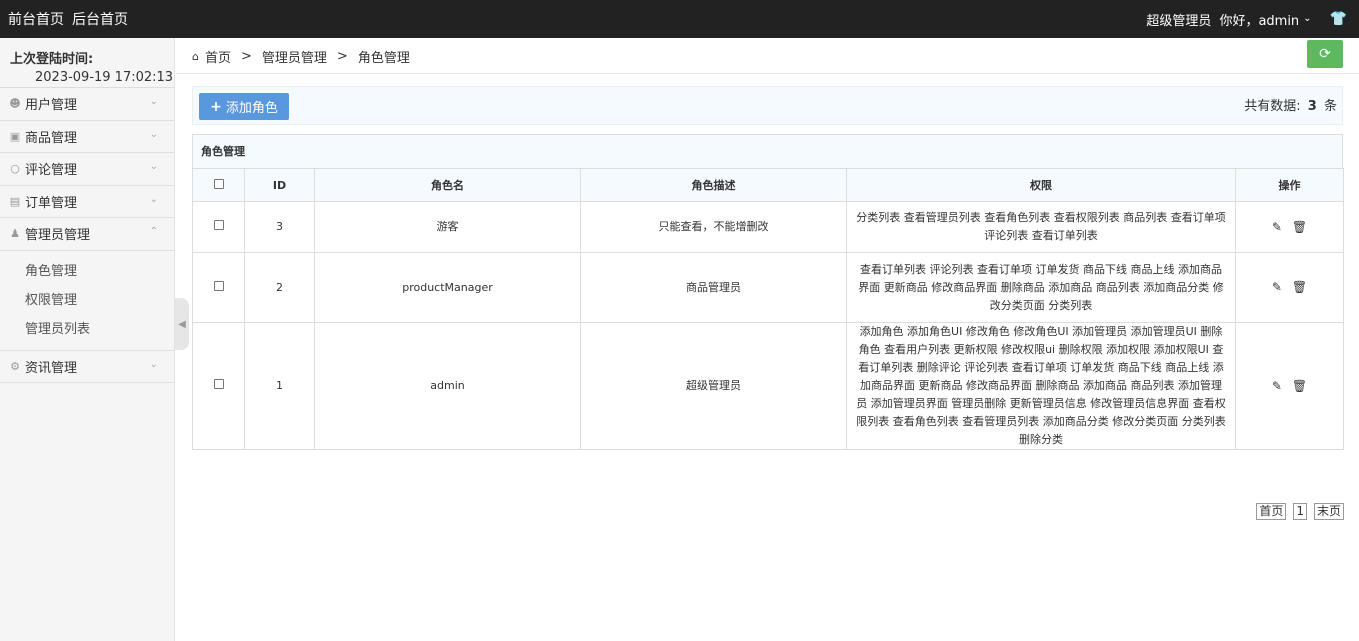  What do you see at coordinates (679, 19) in the screenshot?
I see `top-navbar: 前台首页 后台首页 超级管理员 你好，admin ⌄ 👕` at bounding box center [679, 19].